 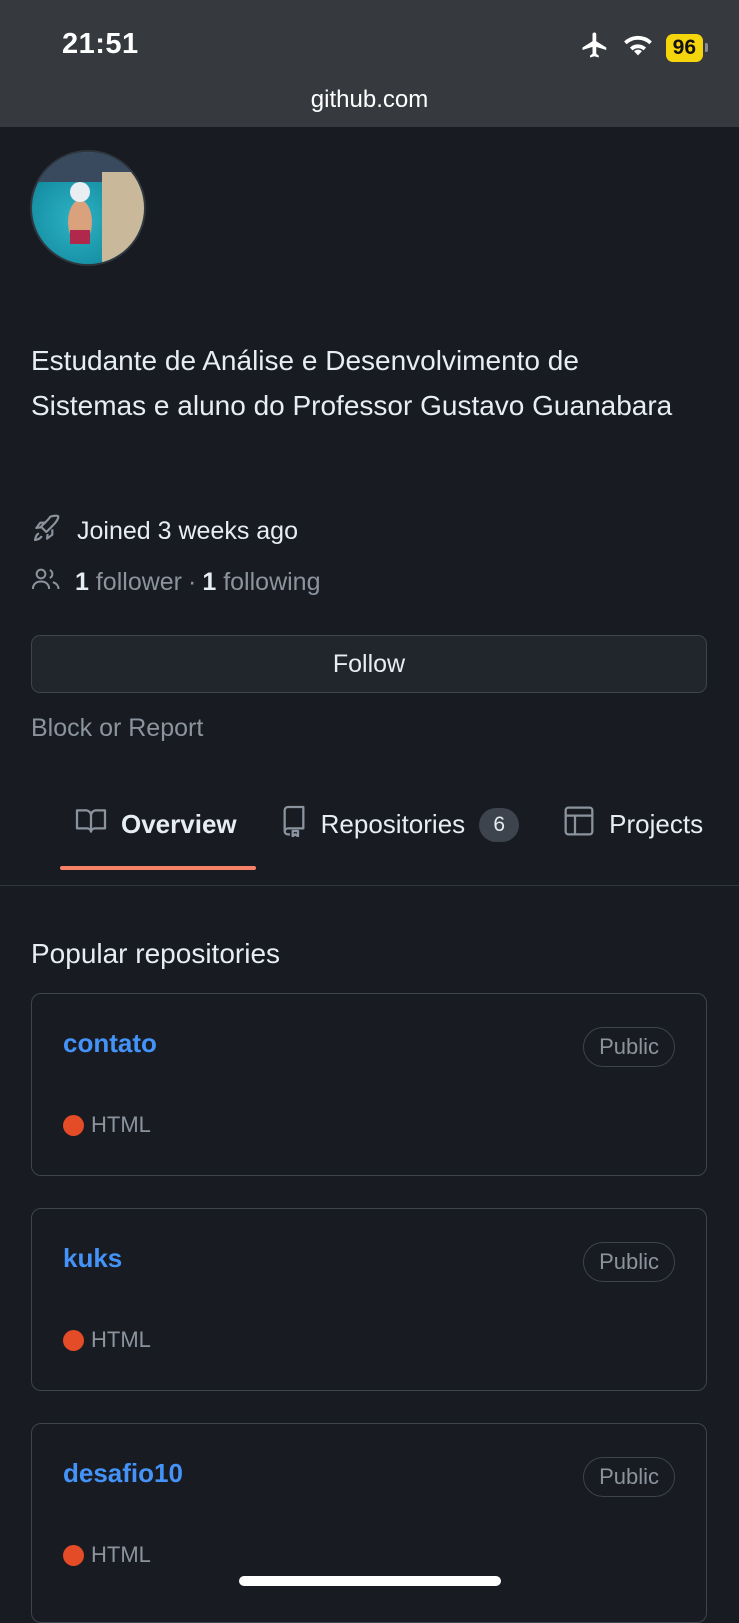 I want to click on status-and-url-bar: 21:51 96 github.com, so click(x=369, y=63).